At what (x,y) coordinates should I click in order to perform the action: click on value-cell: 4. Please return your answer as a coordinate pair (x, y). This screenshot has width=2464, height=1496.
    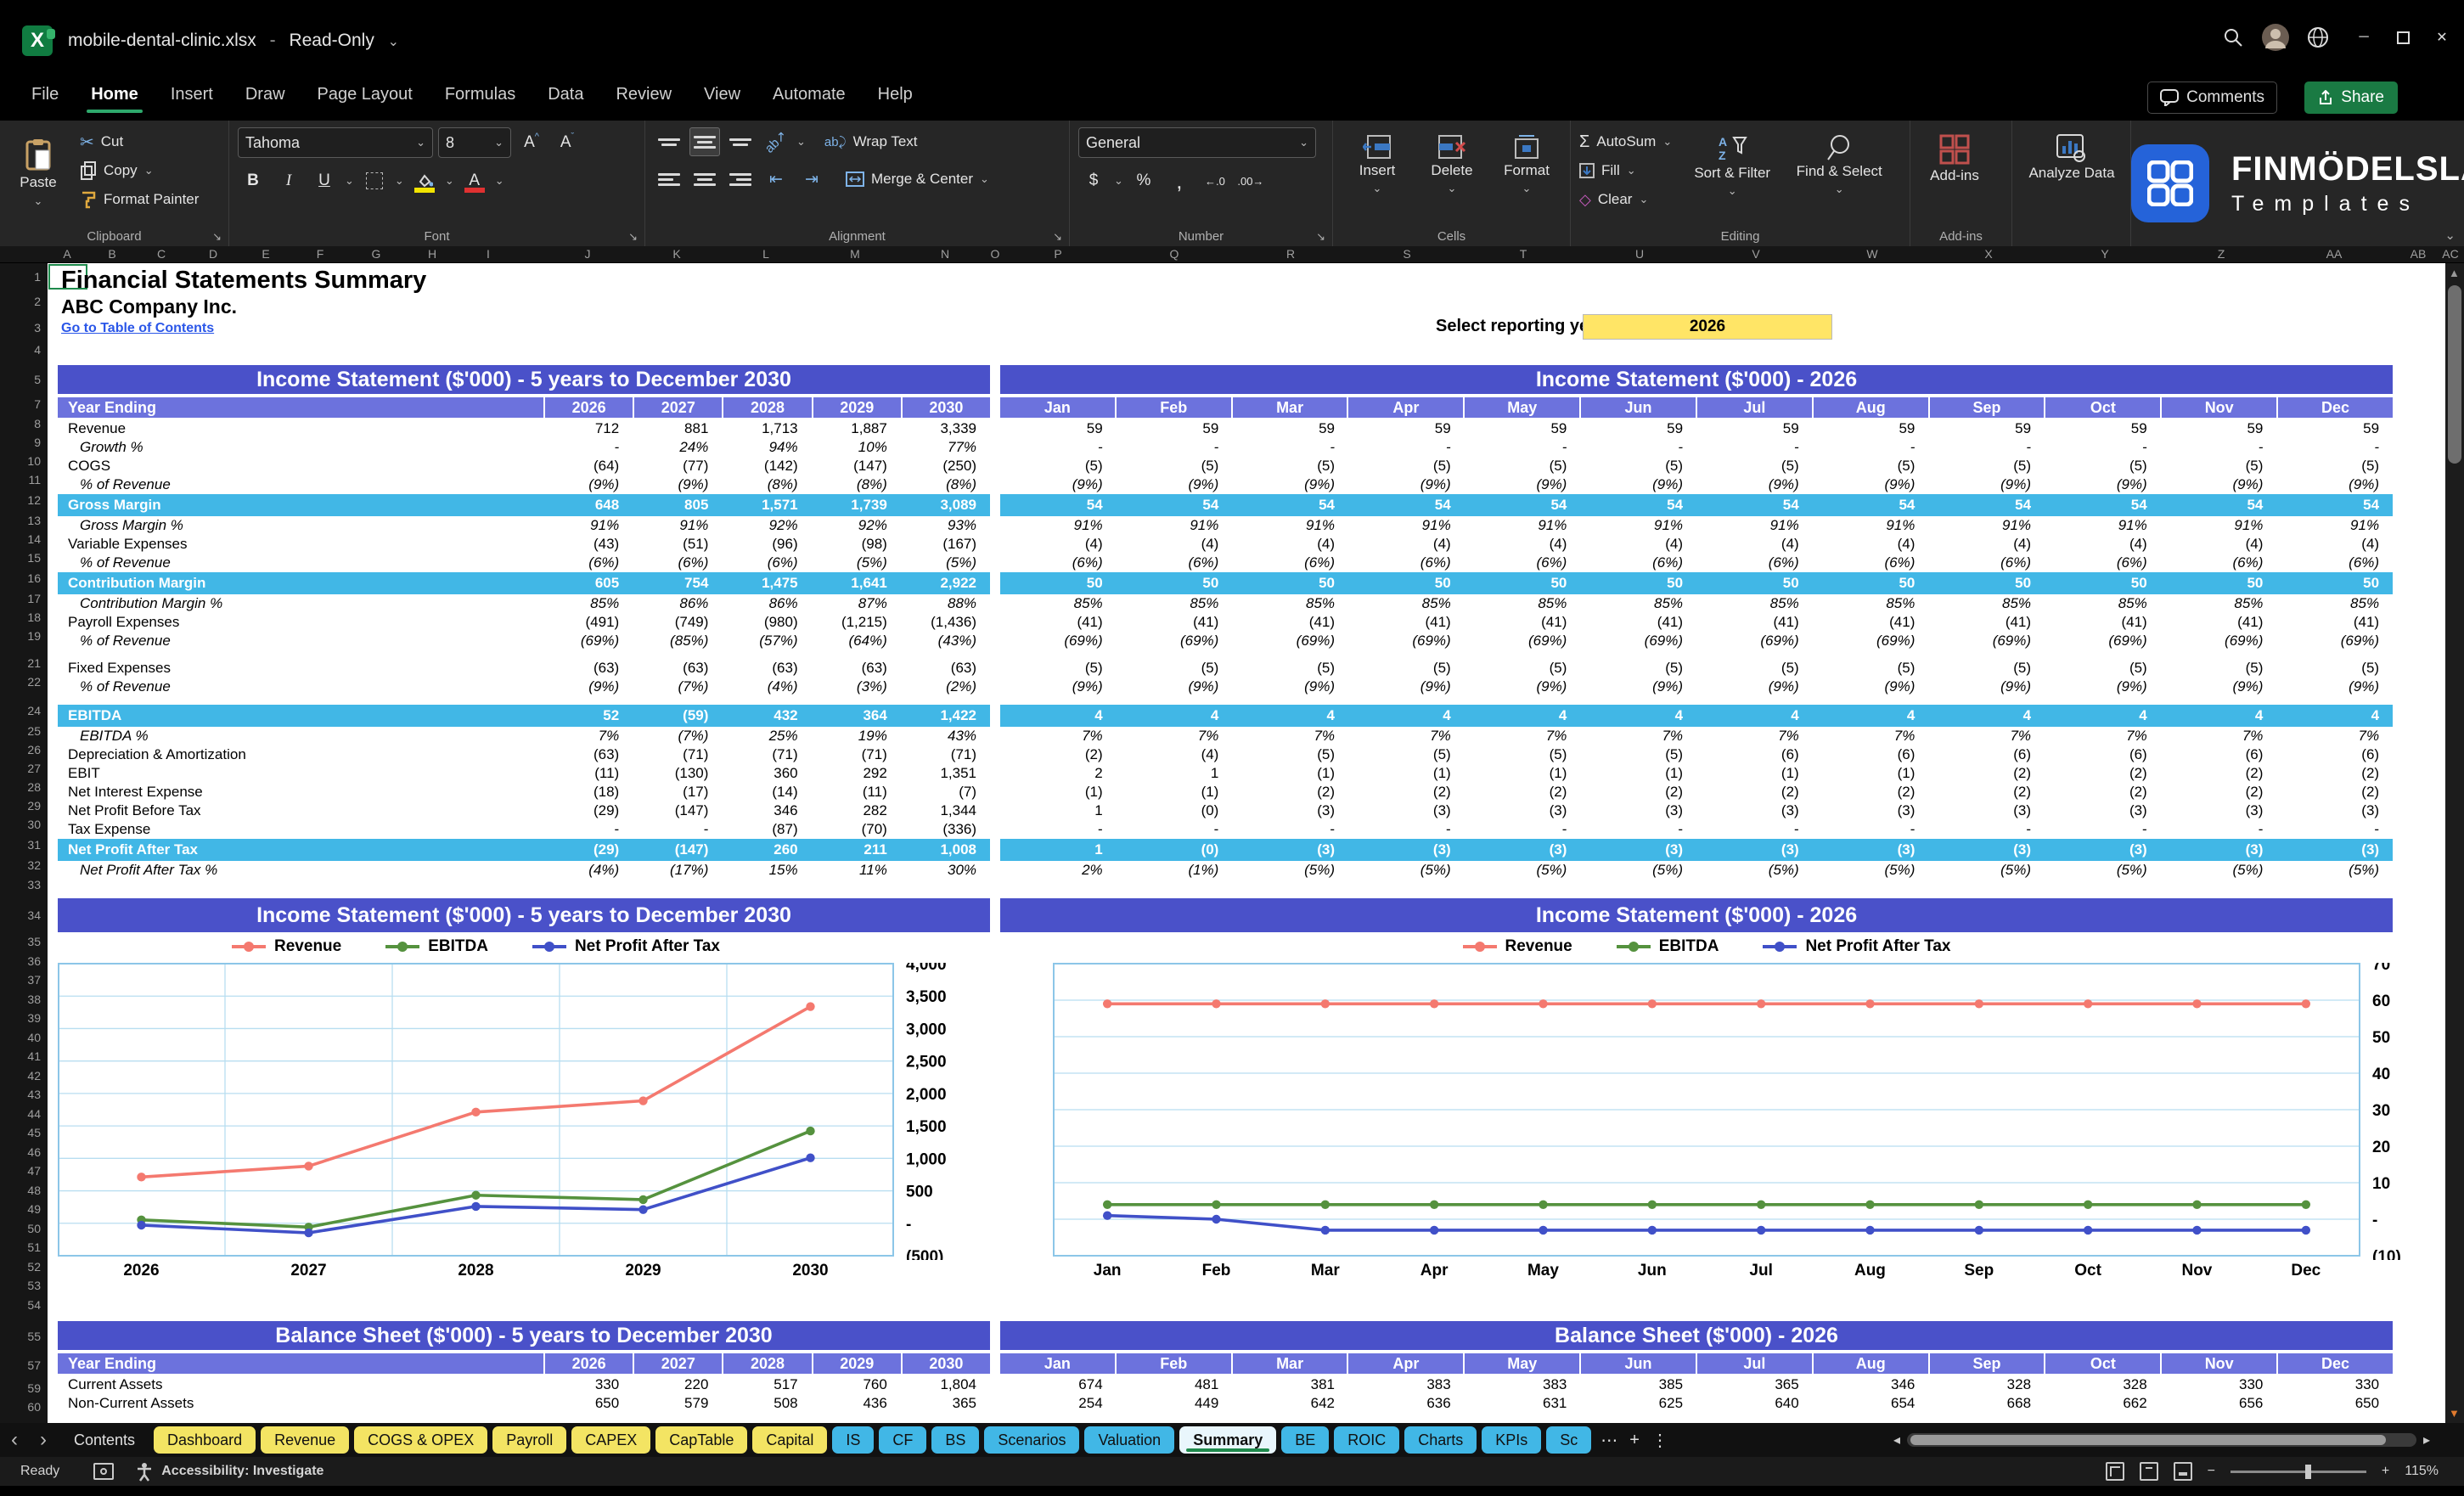
    Looking at the image, I should click on (1175, 715).